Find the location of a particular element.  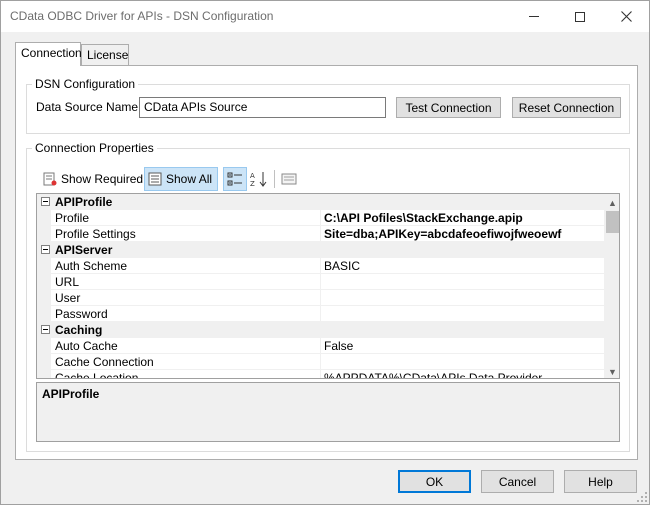

toolbar-separator is located at coordinates (274, 179).